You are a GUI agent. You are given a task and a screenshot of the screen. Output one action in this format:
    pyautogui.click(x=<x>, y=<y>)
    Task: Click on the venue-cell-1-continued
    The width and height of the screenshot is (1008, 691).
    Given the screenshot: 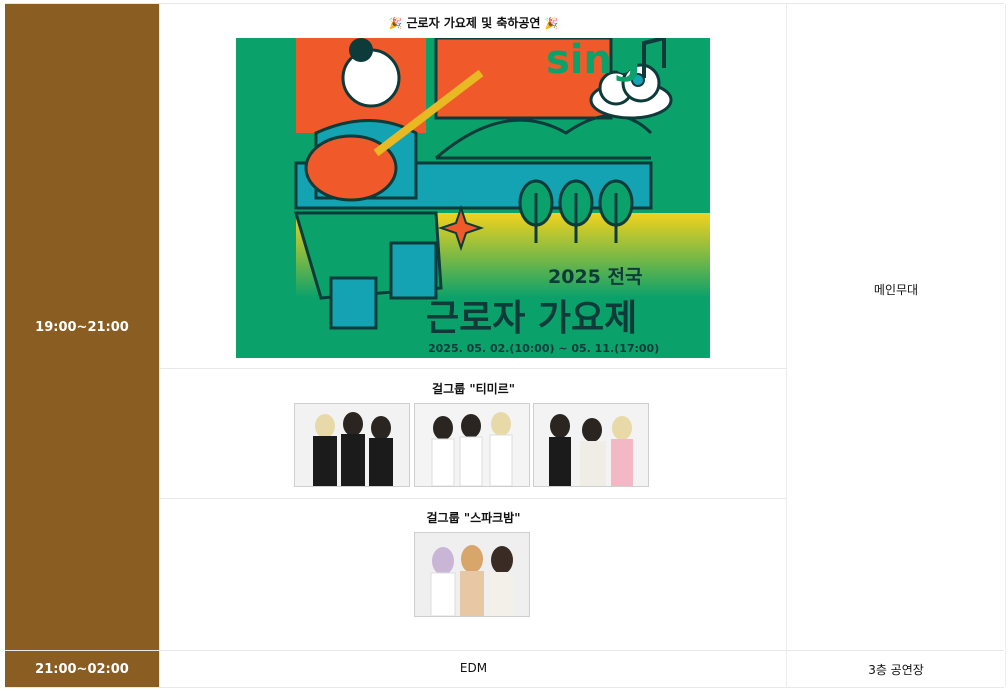 What is the action you would take?
    pyautogui.click(x=896, y=612)
    